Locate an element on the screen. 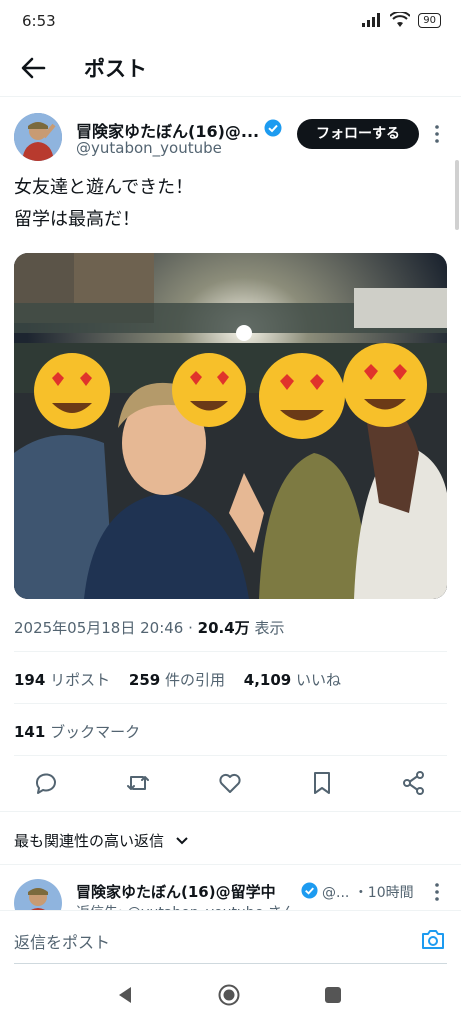 The image size is (461, 1024). post-meta: 2025年05月18日 20:46 · 20.4万 表示 is located at coordinates (149, 628).